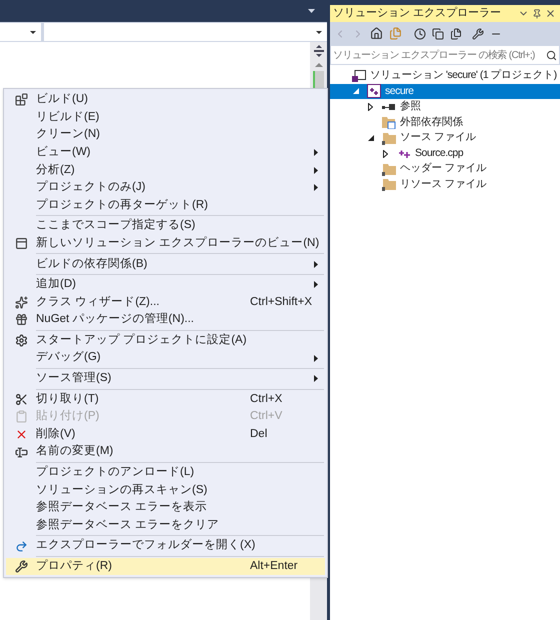 This screenshot has height=620, width=560. Describe the element at coordinates (21, 399) in the screenshot. I see `scissors-icon` at that location.